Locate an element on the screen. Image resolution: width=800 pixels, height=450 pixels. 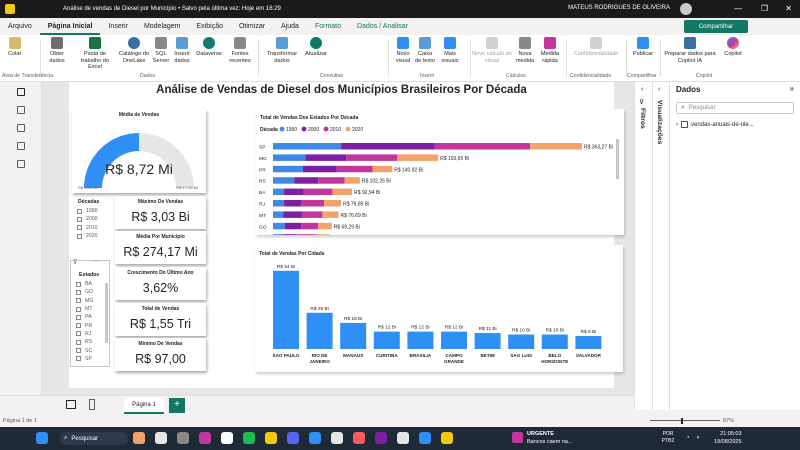
language-indicator: POR PTB2 is located at coordinates (668, 438).